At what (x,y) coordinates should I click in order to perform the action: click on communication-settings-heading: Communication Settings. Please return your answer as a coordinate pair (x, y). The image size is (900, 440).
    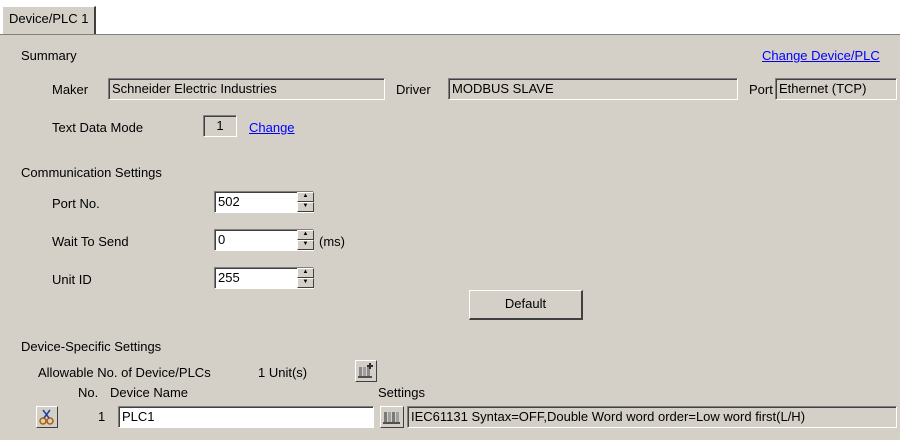
    Looking at the image, I should click on (91, 172).